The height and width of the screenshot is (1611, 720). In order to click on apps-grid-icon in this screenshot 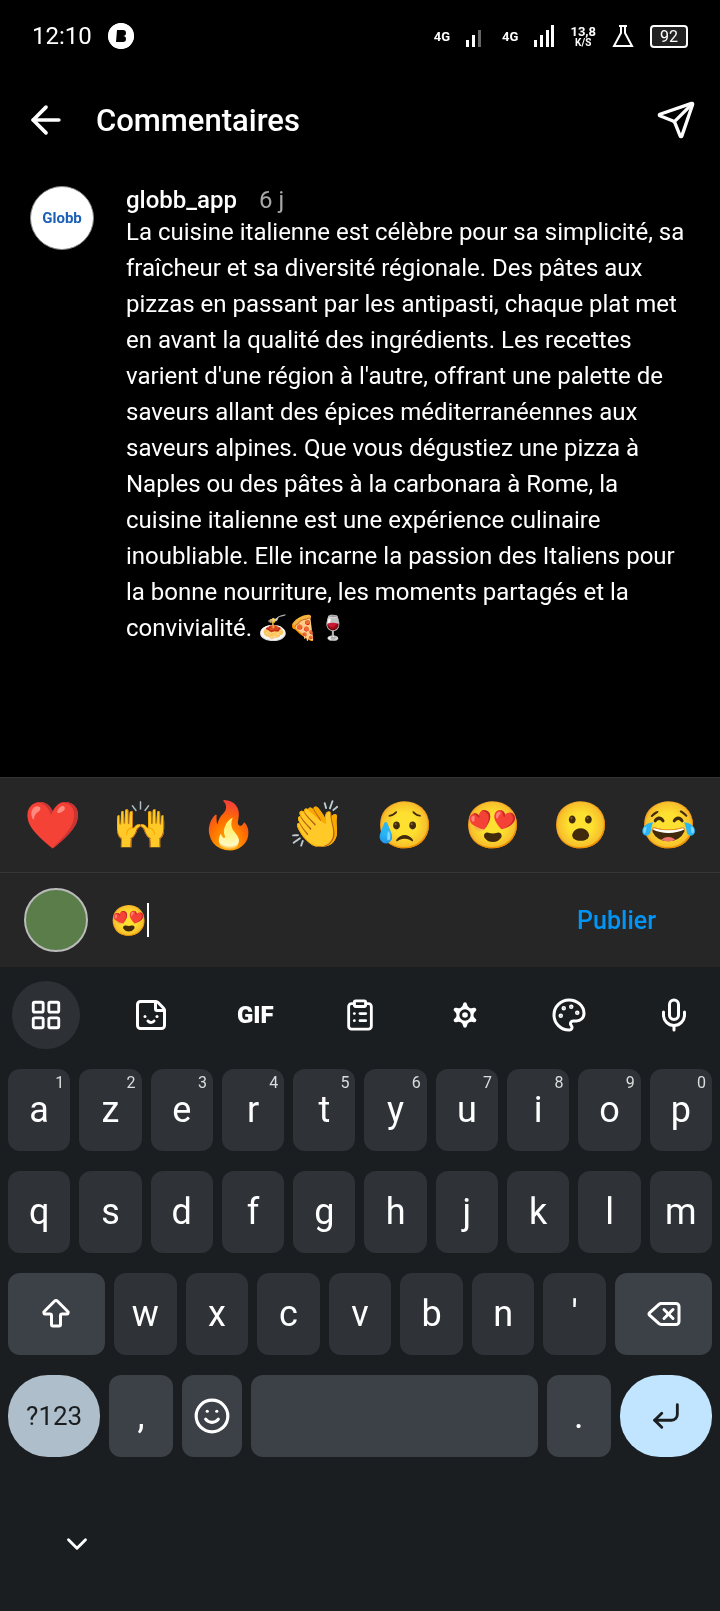, I will do `click(46, 1015)`.